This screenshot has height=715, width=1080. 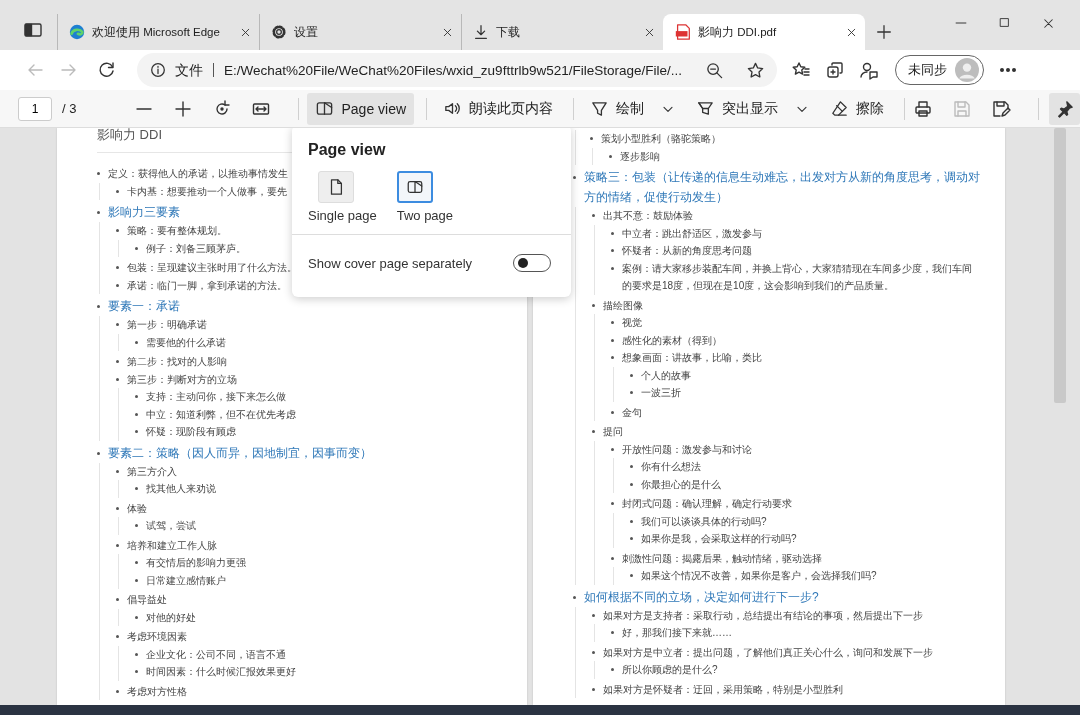 What do you see at coordinates (666, 375) in the screenshot?
I see `list-item-text: 个人的故事` at bounding box center [666, 375].